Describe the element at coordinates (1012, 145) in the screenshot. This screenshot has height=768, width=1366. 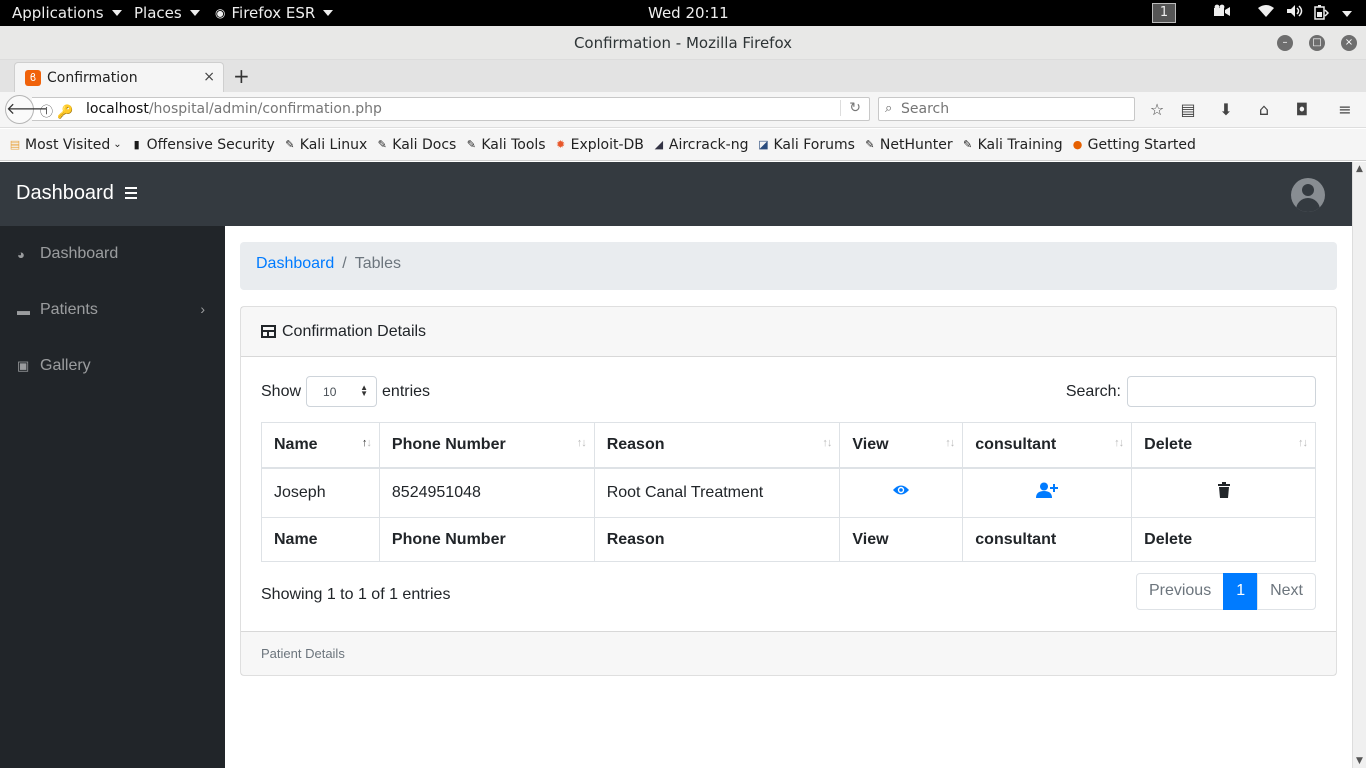
I see `bookmark-kali-training: ✎ Kali Training` at that location.